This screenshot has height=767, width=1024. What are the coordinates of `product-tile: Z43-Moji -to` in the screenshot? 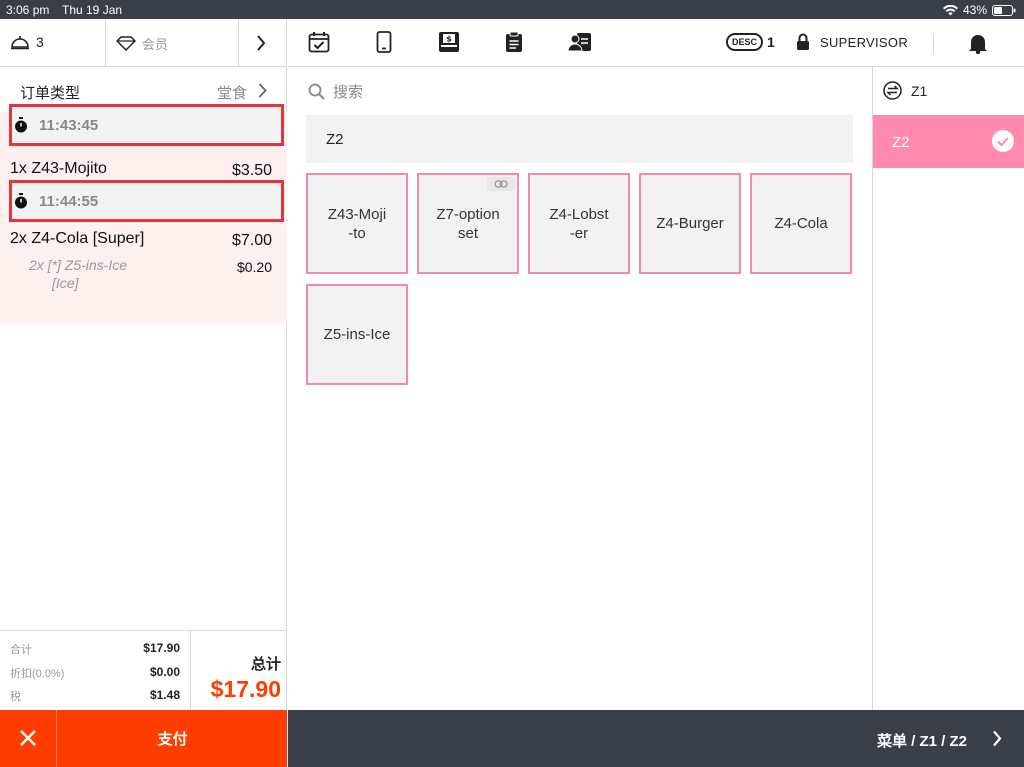 It's located at (357, 223).